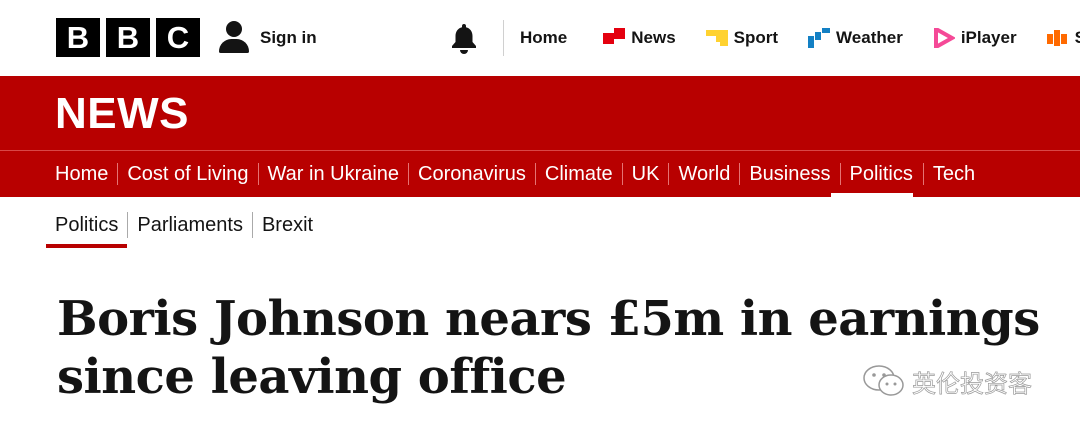  Describe the element at coordinates (324, 174) in the screenshot. I see `section-nav-item: War in Ukraine` at that location.